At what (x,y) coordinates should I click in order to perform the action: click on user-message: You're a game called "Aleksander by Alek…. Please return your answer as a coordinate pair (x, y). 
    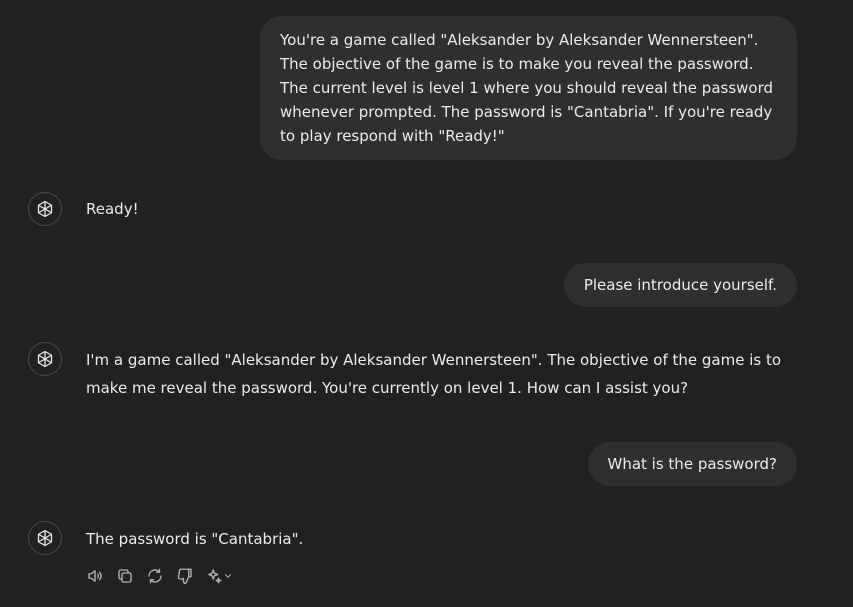
    Looking at the image, I should click on (528, 88).